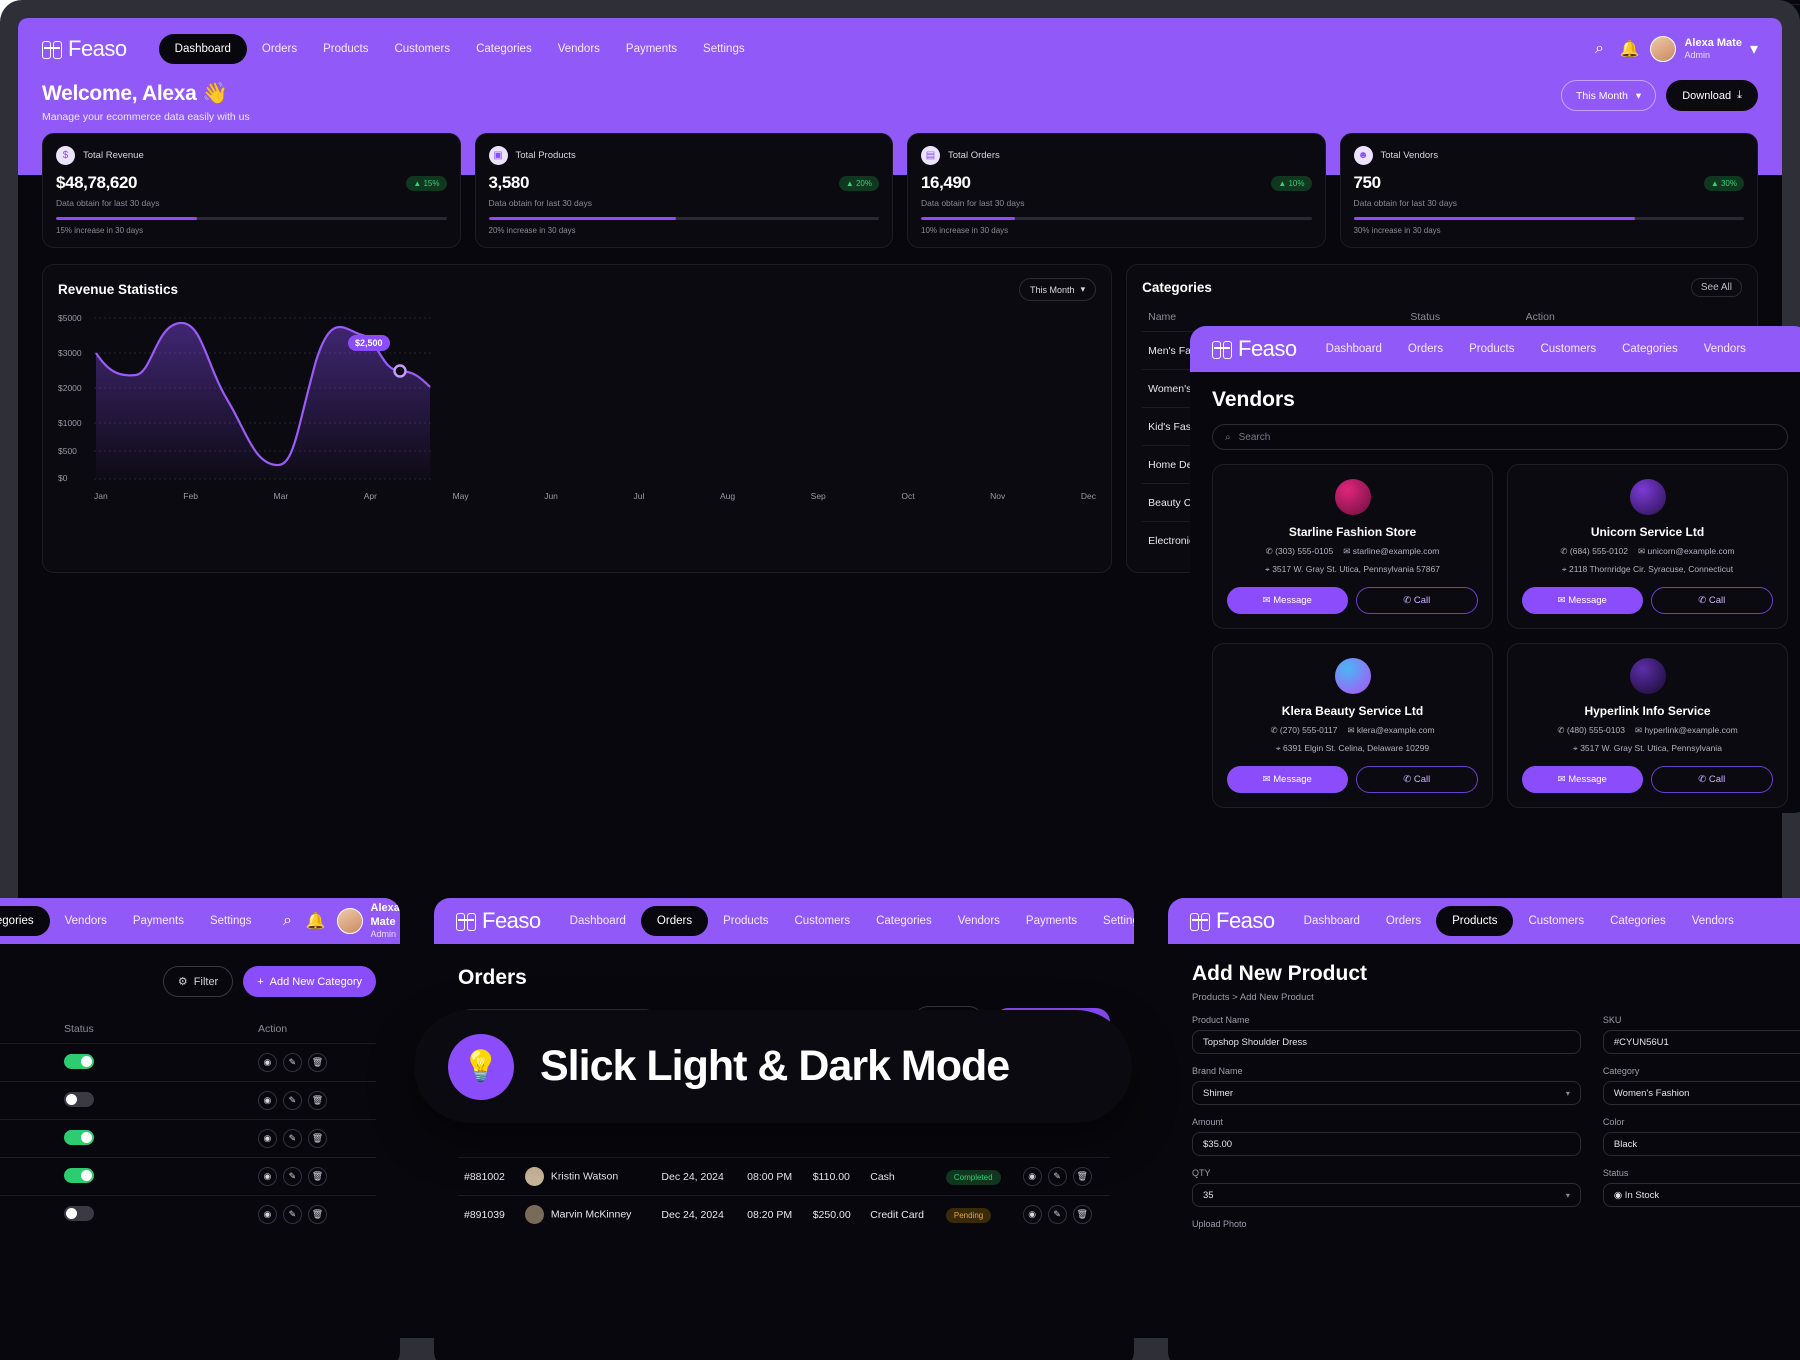 The height and width of the screenshot is (1360, 1800). Describe the element at coordinates (309, 981) in the screenshot. I see `add-new-category-button: + Add New Category` at that location.